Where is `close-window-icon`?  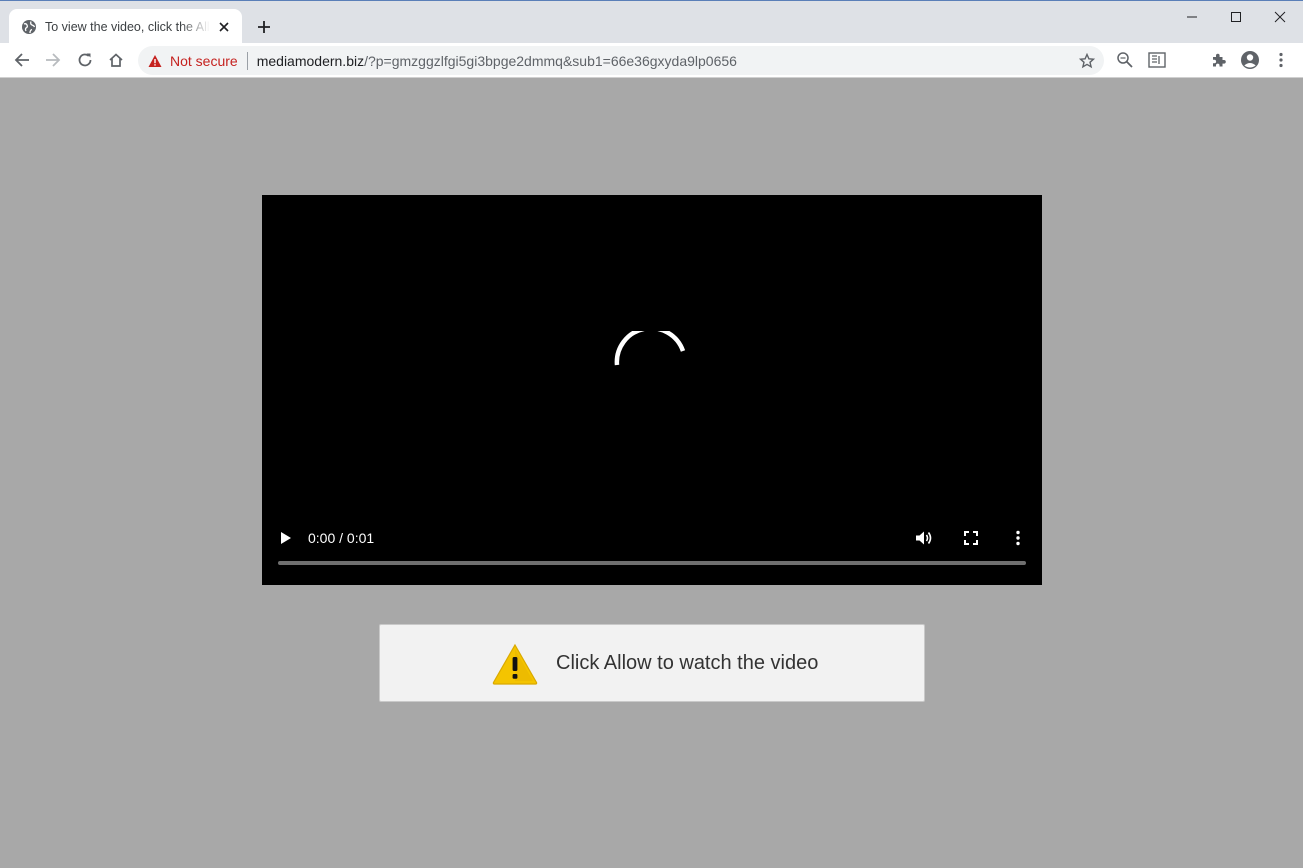 close-window-icon is located at coordinates (1280, 17).